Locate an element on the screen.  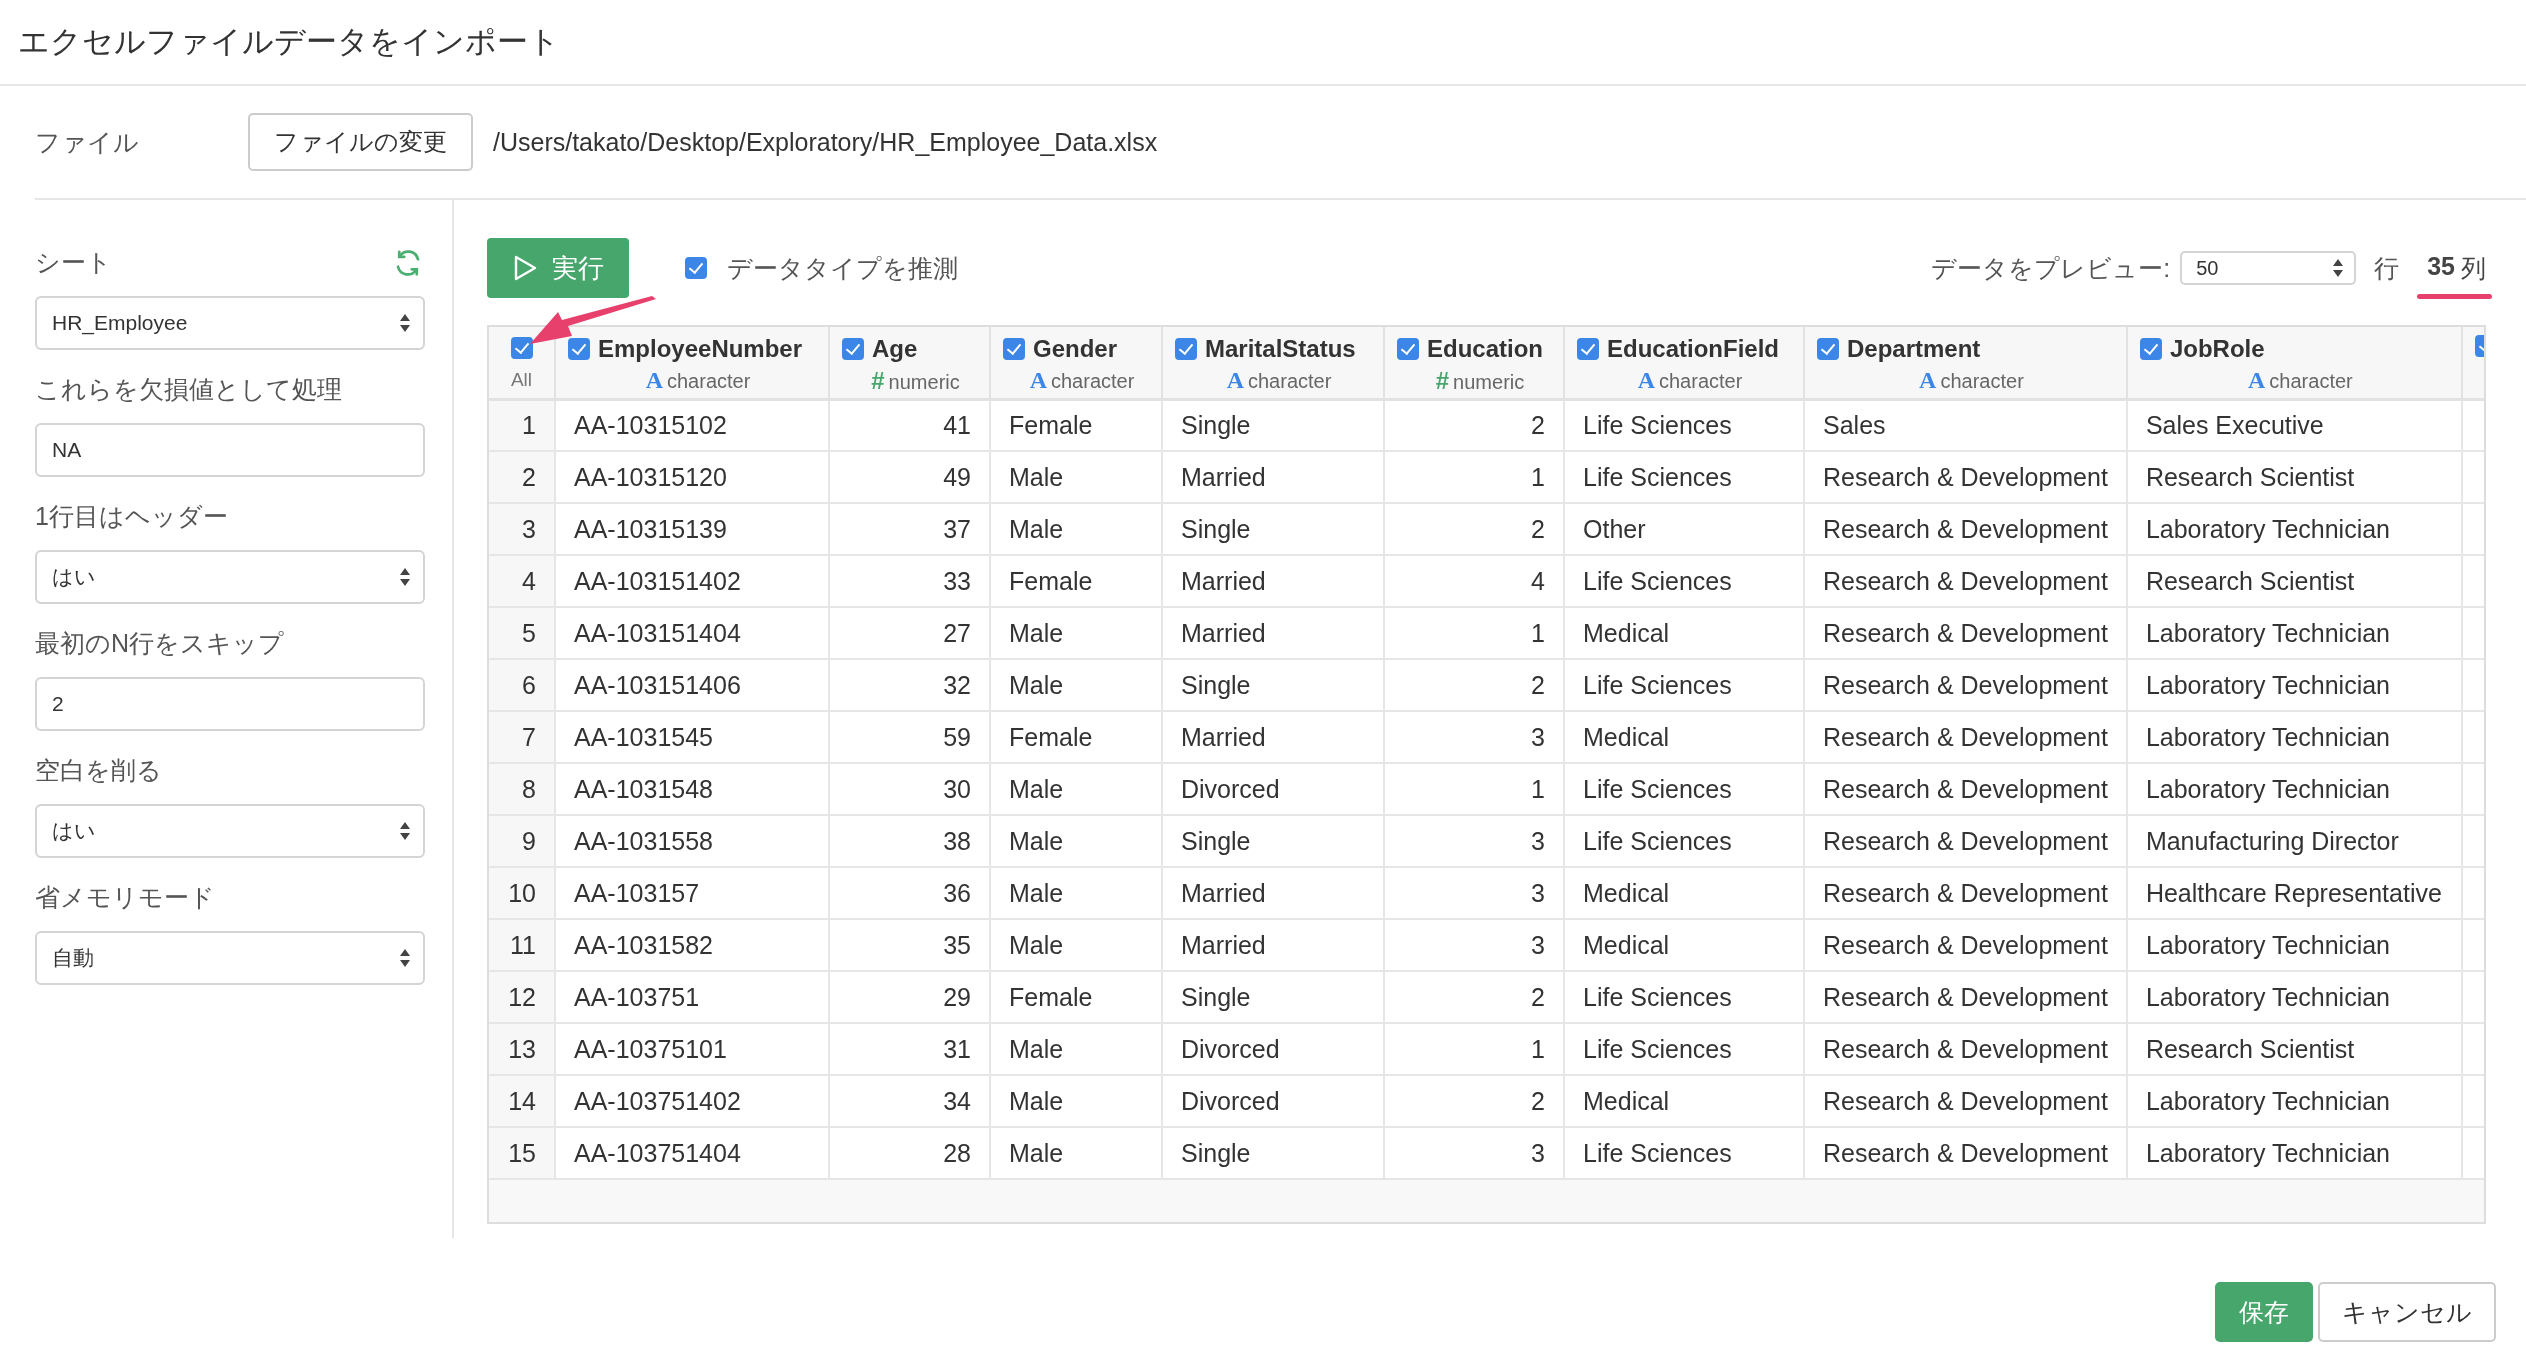
table-cell: AA-103151402 is located at coordinates (692, 581).